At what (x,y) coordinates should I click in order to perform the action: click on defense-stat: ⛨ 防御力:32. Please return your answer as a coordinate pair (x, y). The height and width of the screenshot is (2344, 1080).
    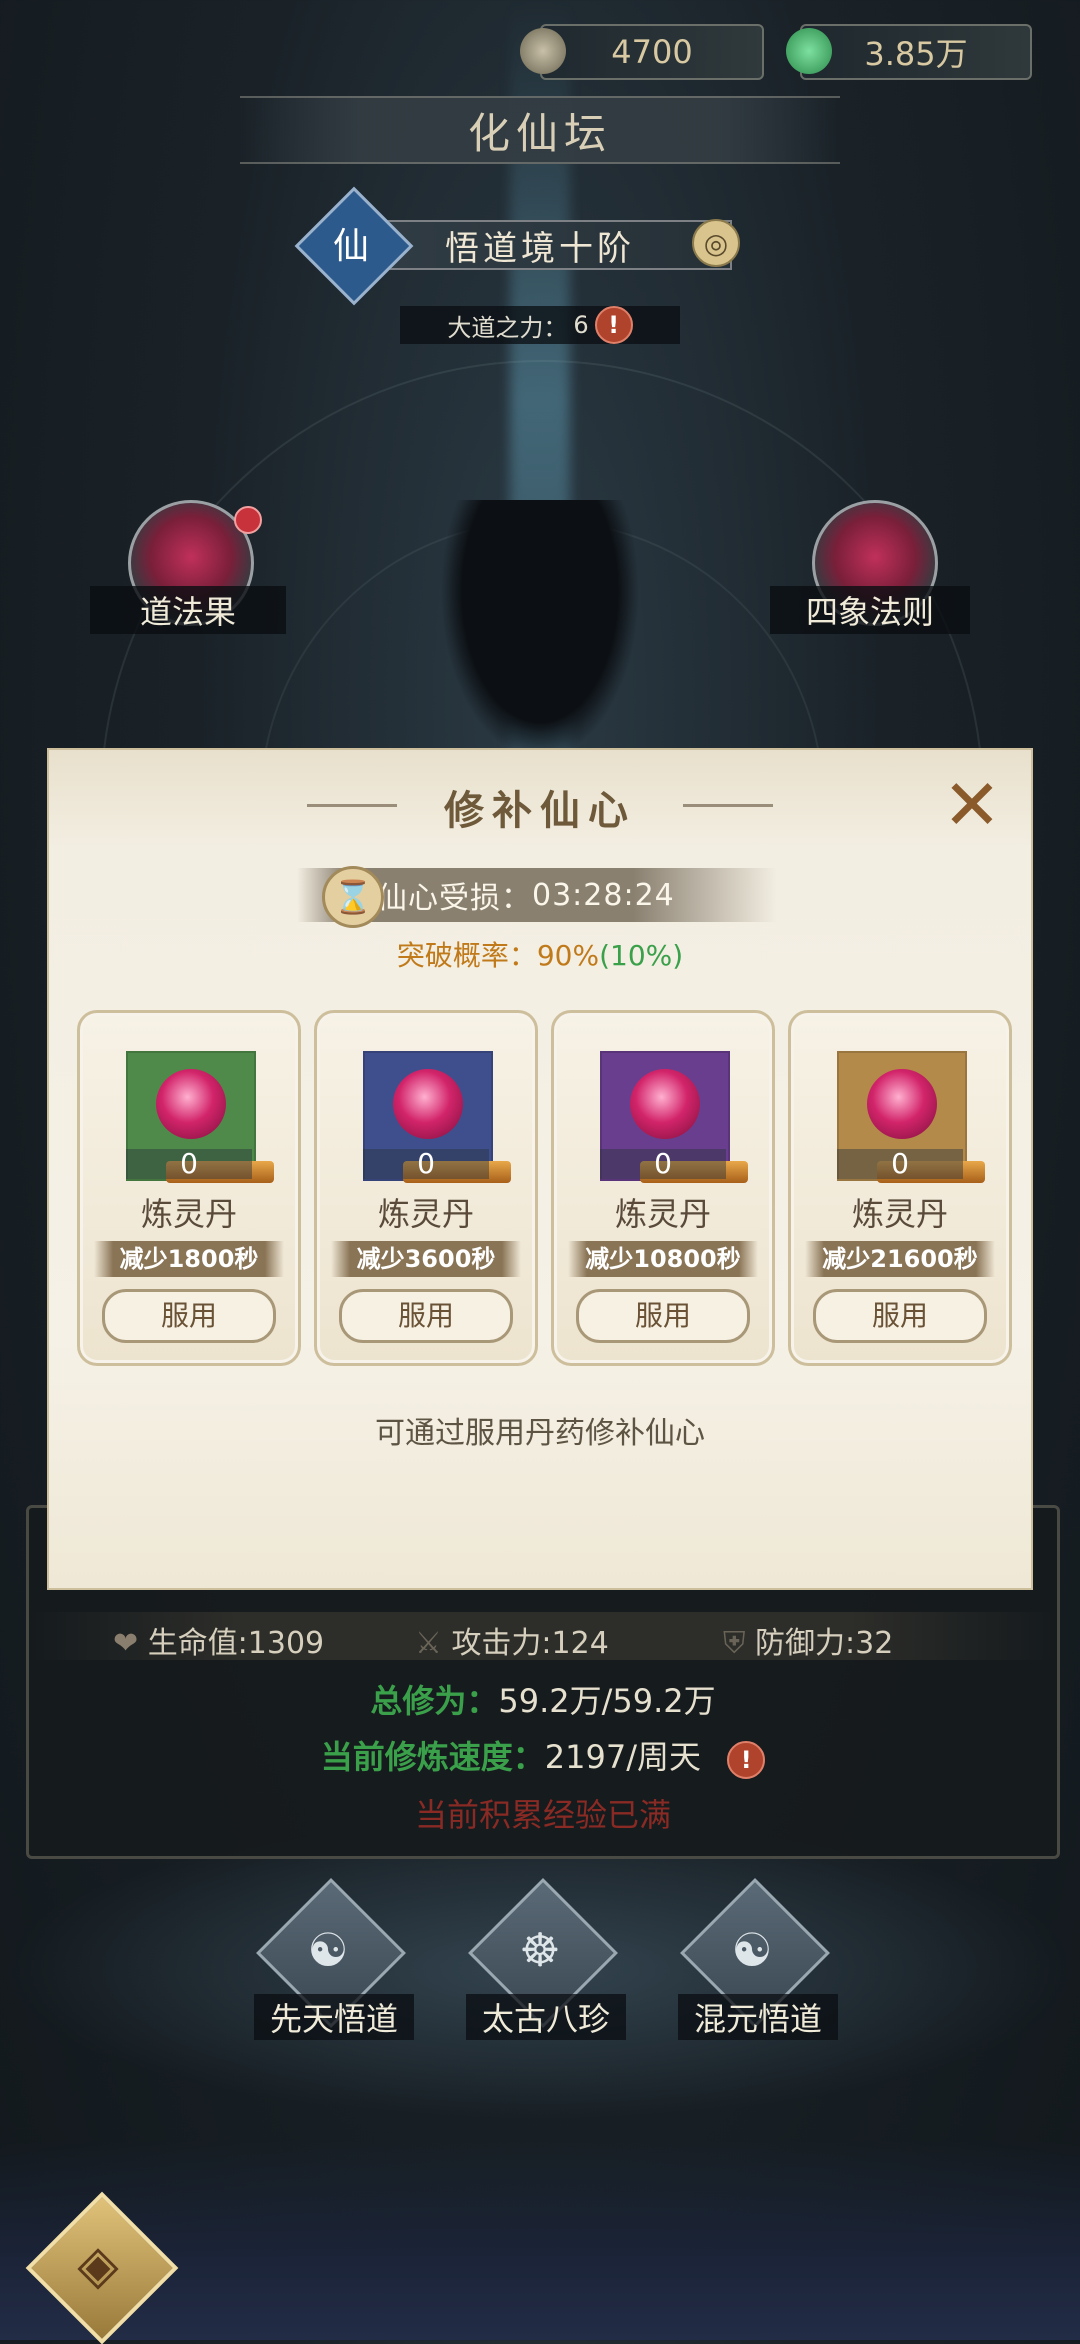
    Looking at the image, I should click on (808, 1640).